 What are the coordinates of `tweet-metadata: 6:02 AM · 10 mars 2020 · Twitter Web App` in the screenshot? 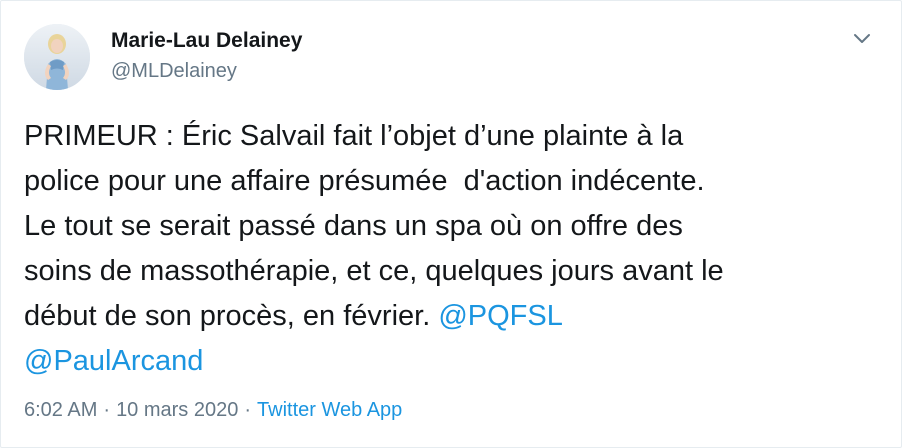 It's located at (213, 410).